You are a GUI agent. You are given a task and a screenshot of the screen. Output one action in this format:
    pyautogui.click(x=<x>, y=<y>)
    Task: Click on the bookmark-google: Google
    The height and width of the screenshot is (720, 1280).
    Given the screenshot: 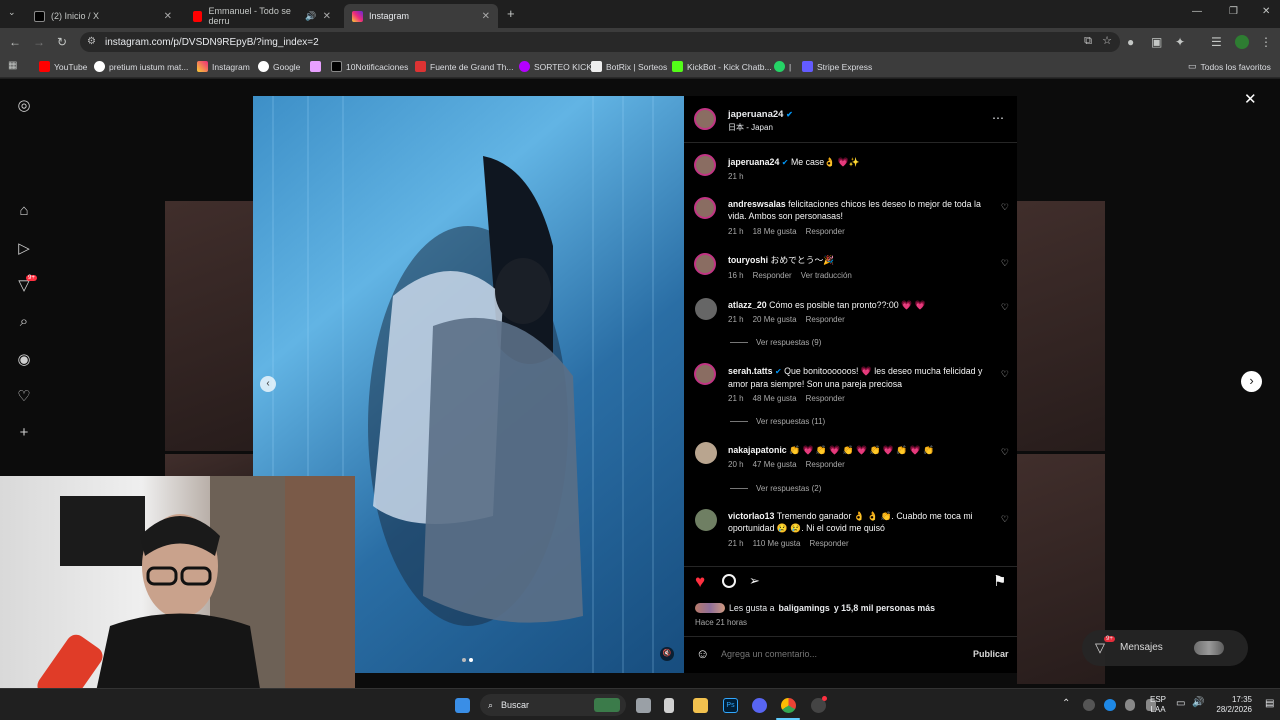 What is the action you would take?
    pyautogui.click(x=279, y=66)
    